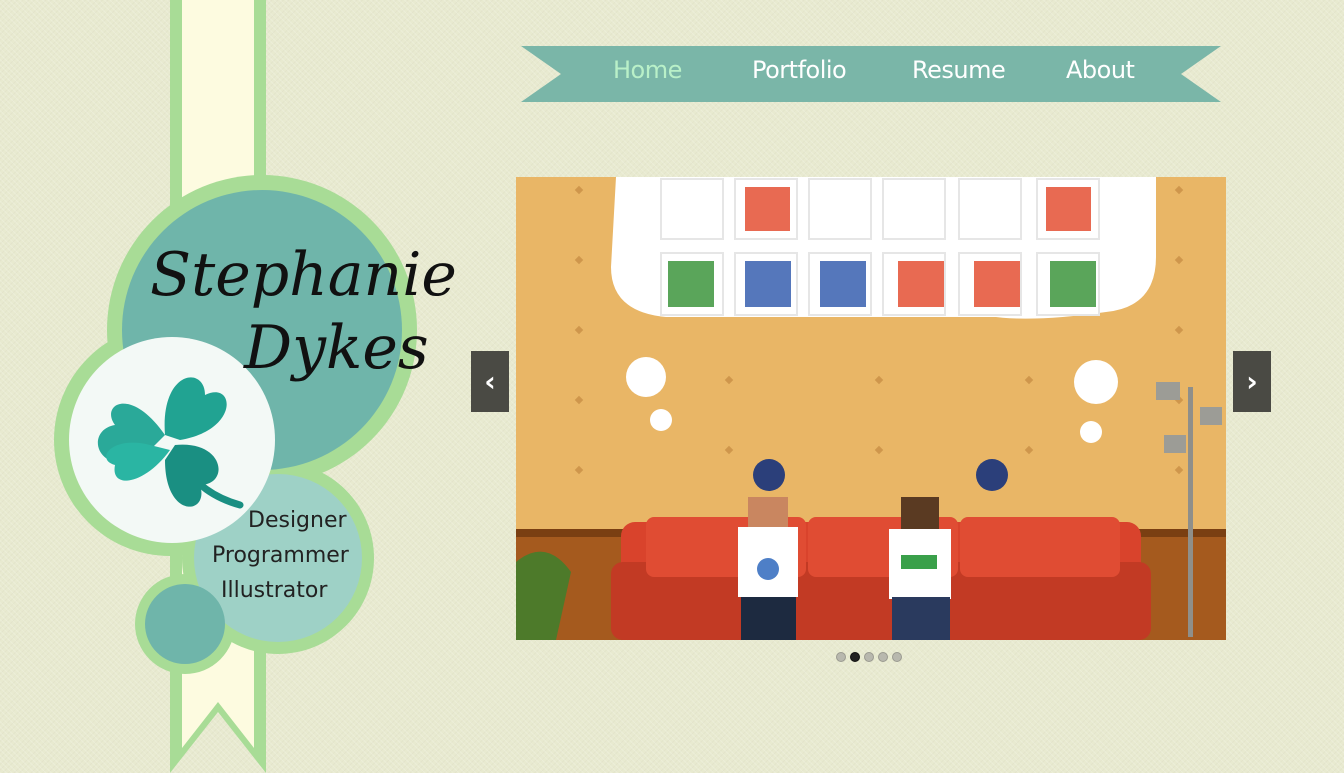 The image size is (1344, 773). I want to click on nav-resume: Resume, so click(959, 70).